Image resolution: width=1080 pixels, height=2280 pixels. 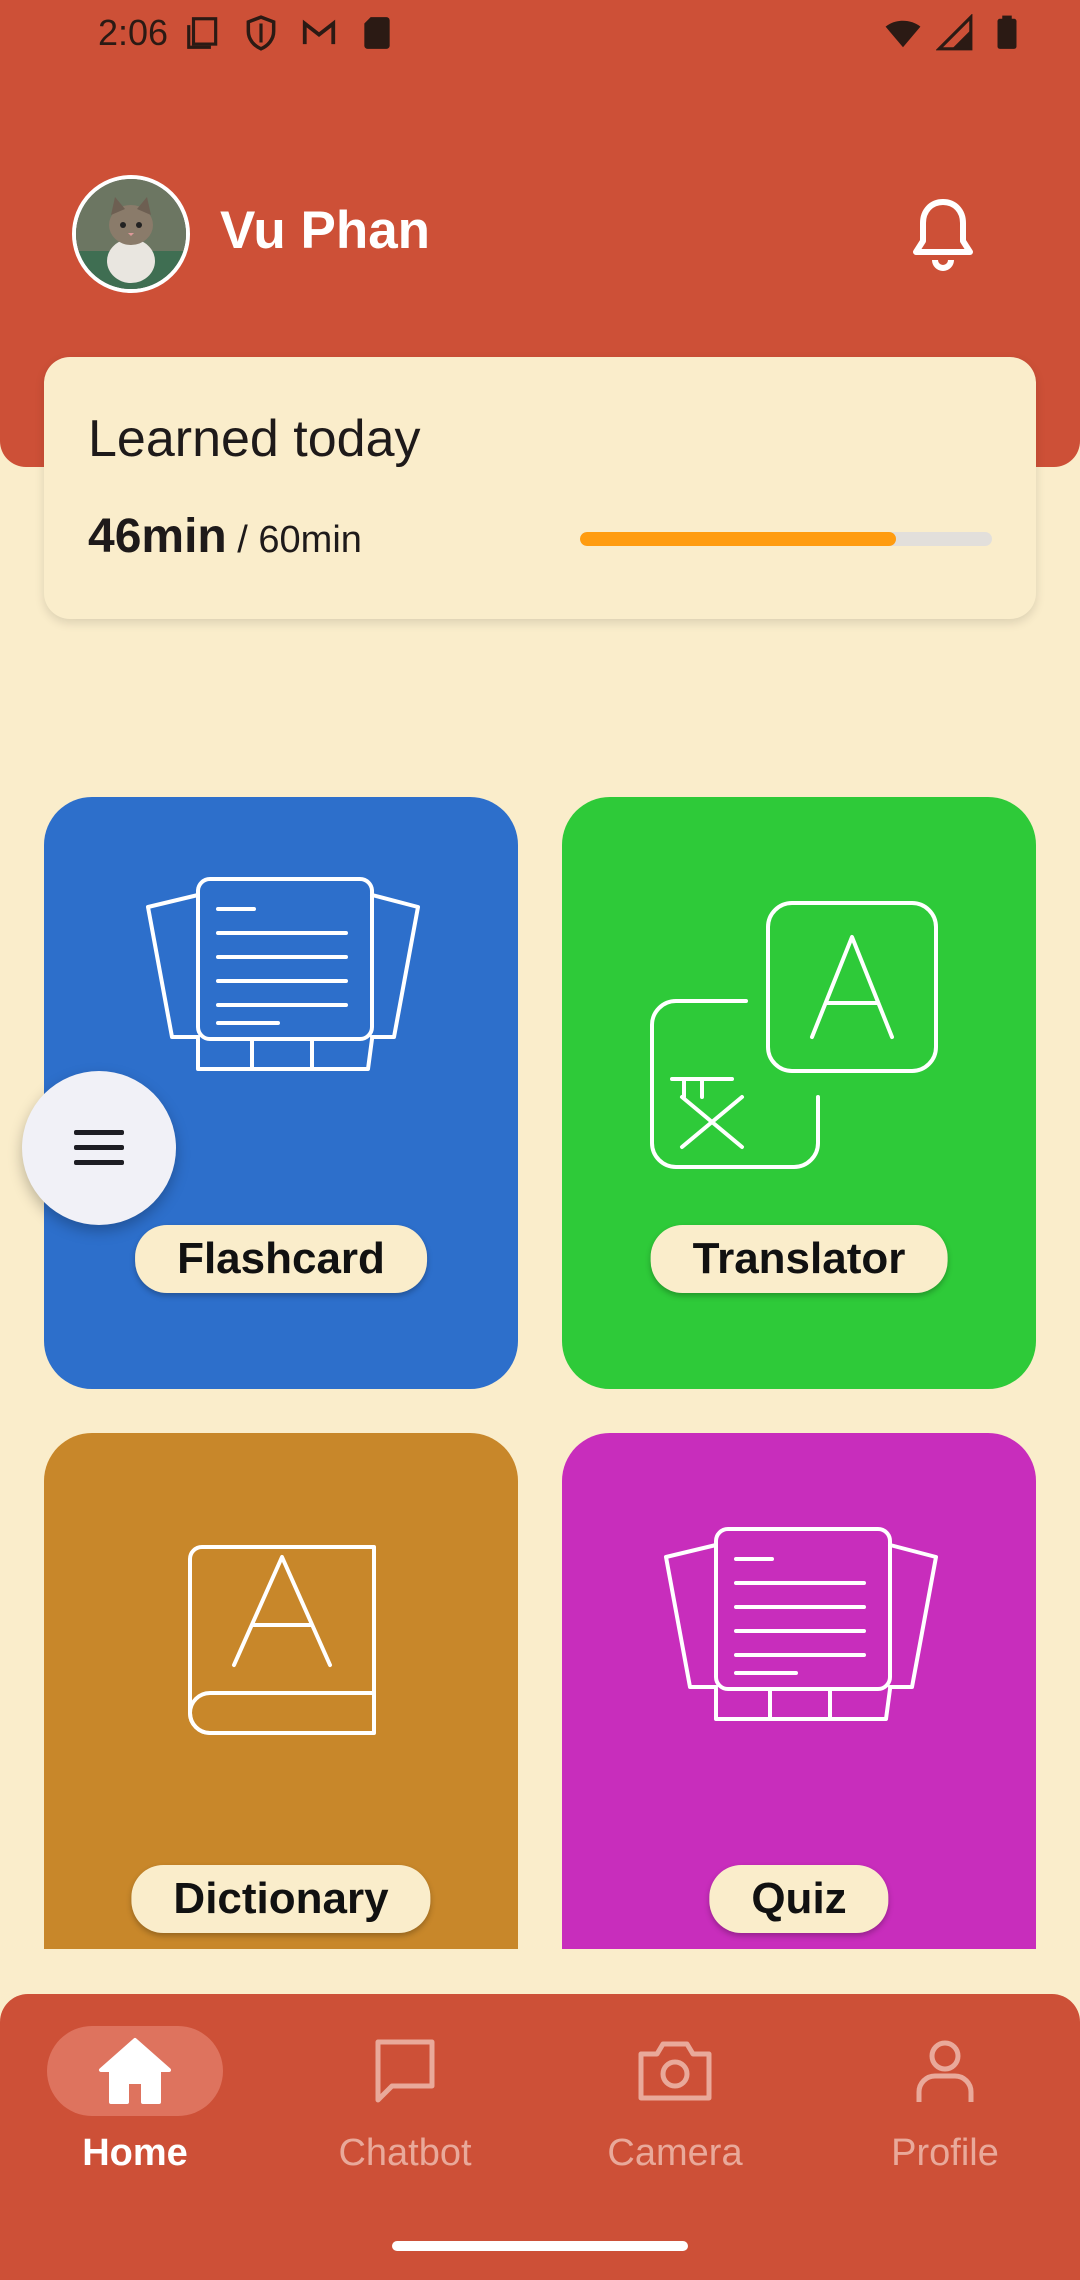 I want to click on progress-bar, so click(x=786, y=539).